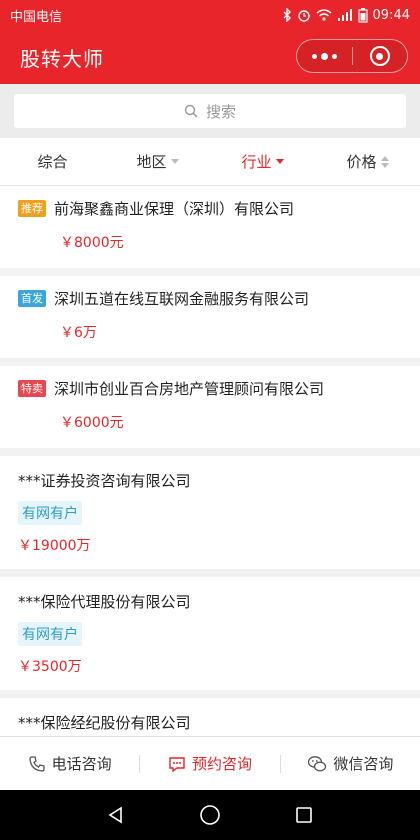  I want to click on price: ￥8000元, so click(92, 243).